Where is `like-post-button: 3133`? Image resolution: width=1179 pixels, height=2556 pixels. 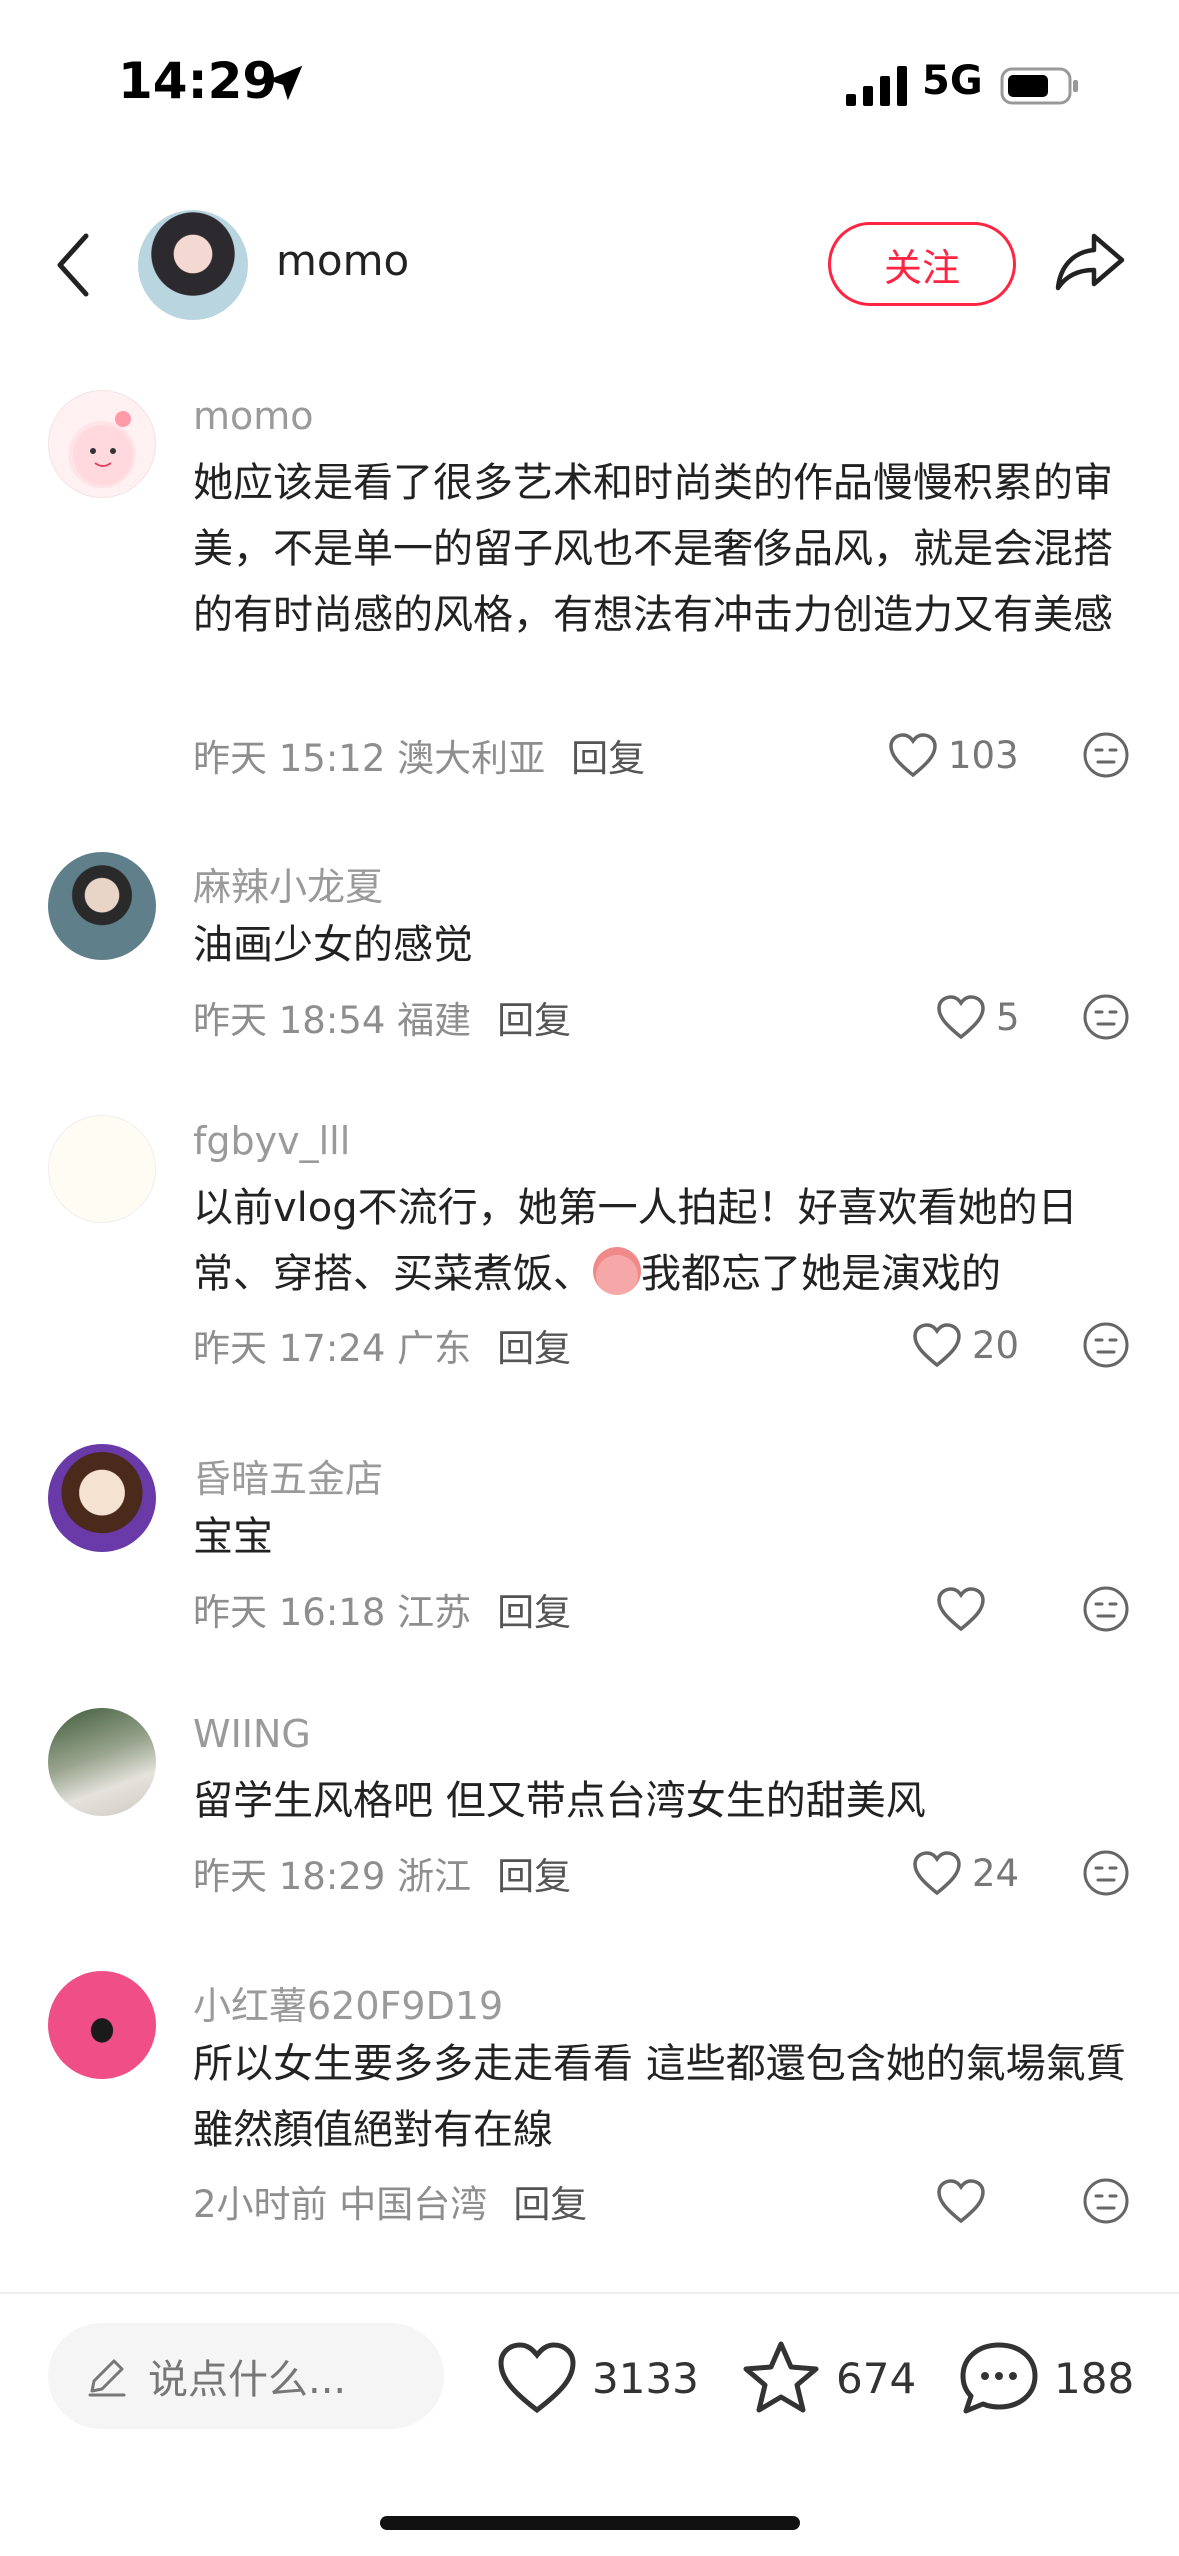
like-post-button: 3133 is located at coordinates (597, 2378).